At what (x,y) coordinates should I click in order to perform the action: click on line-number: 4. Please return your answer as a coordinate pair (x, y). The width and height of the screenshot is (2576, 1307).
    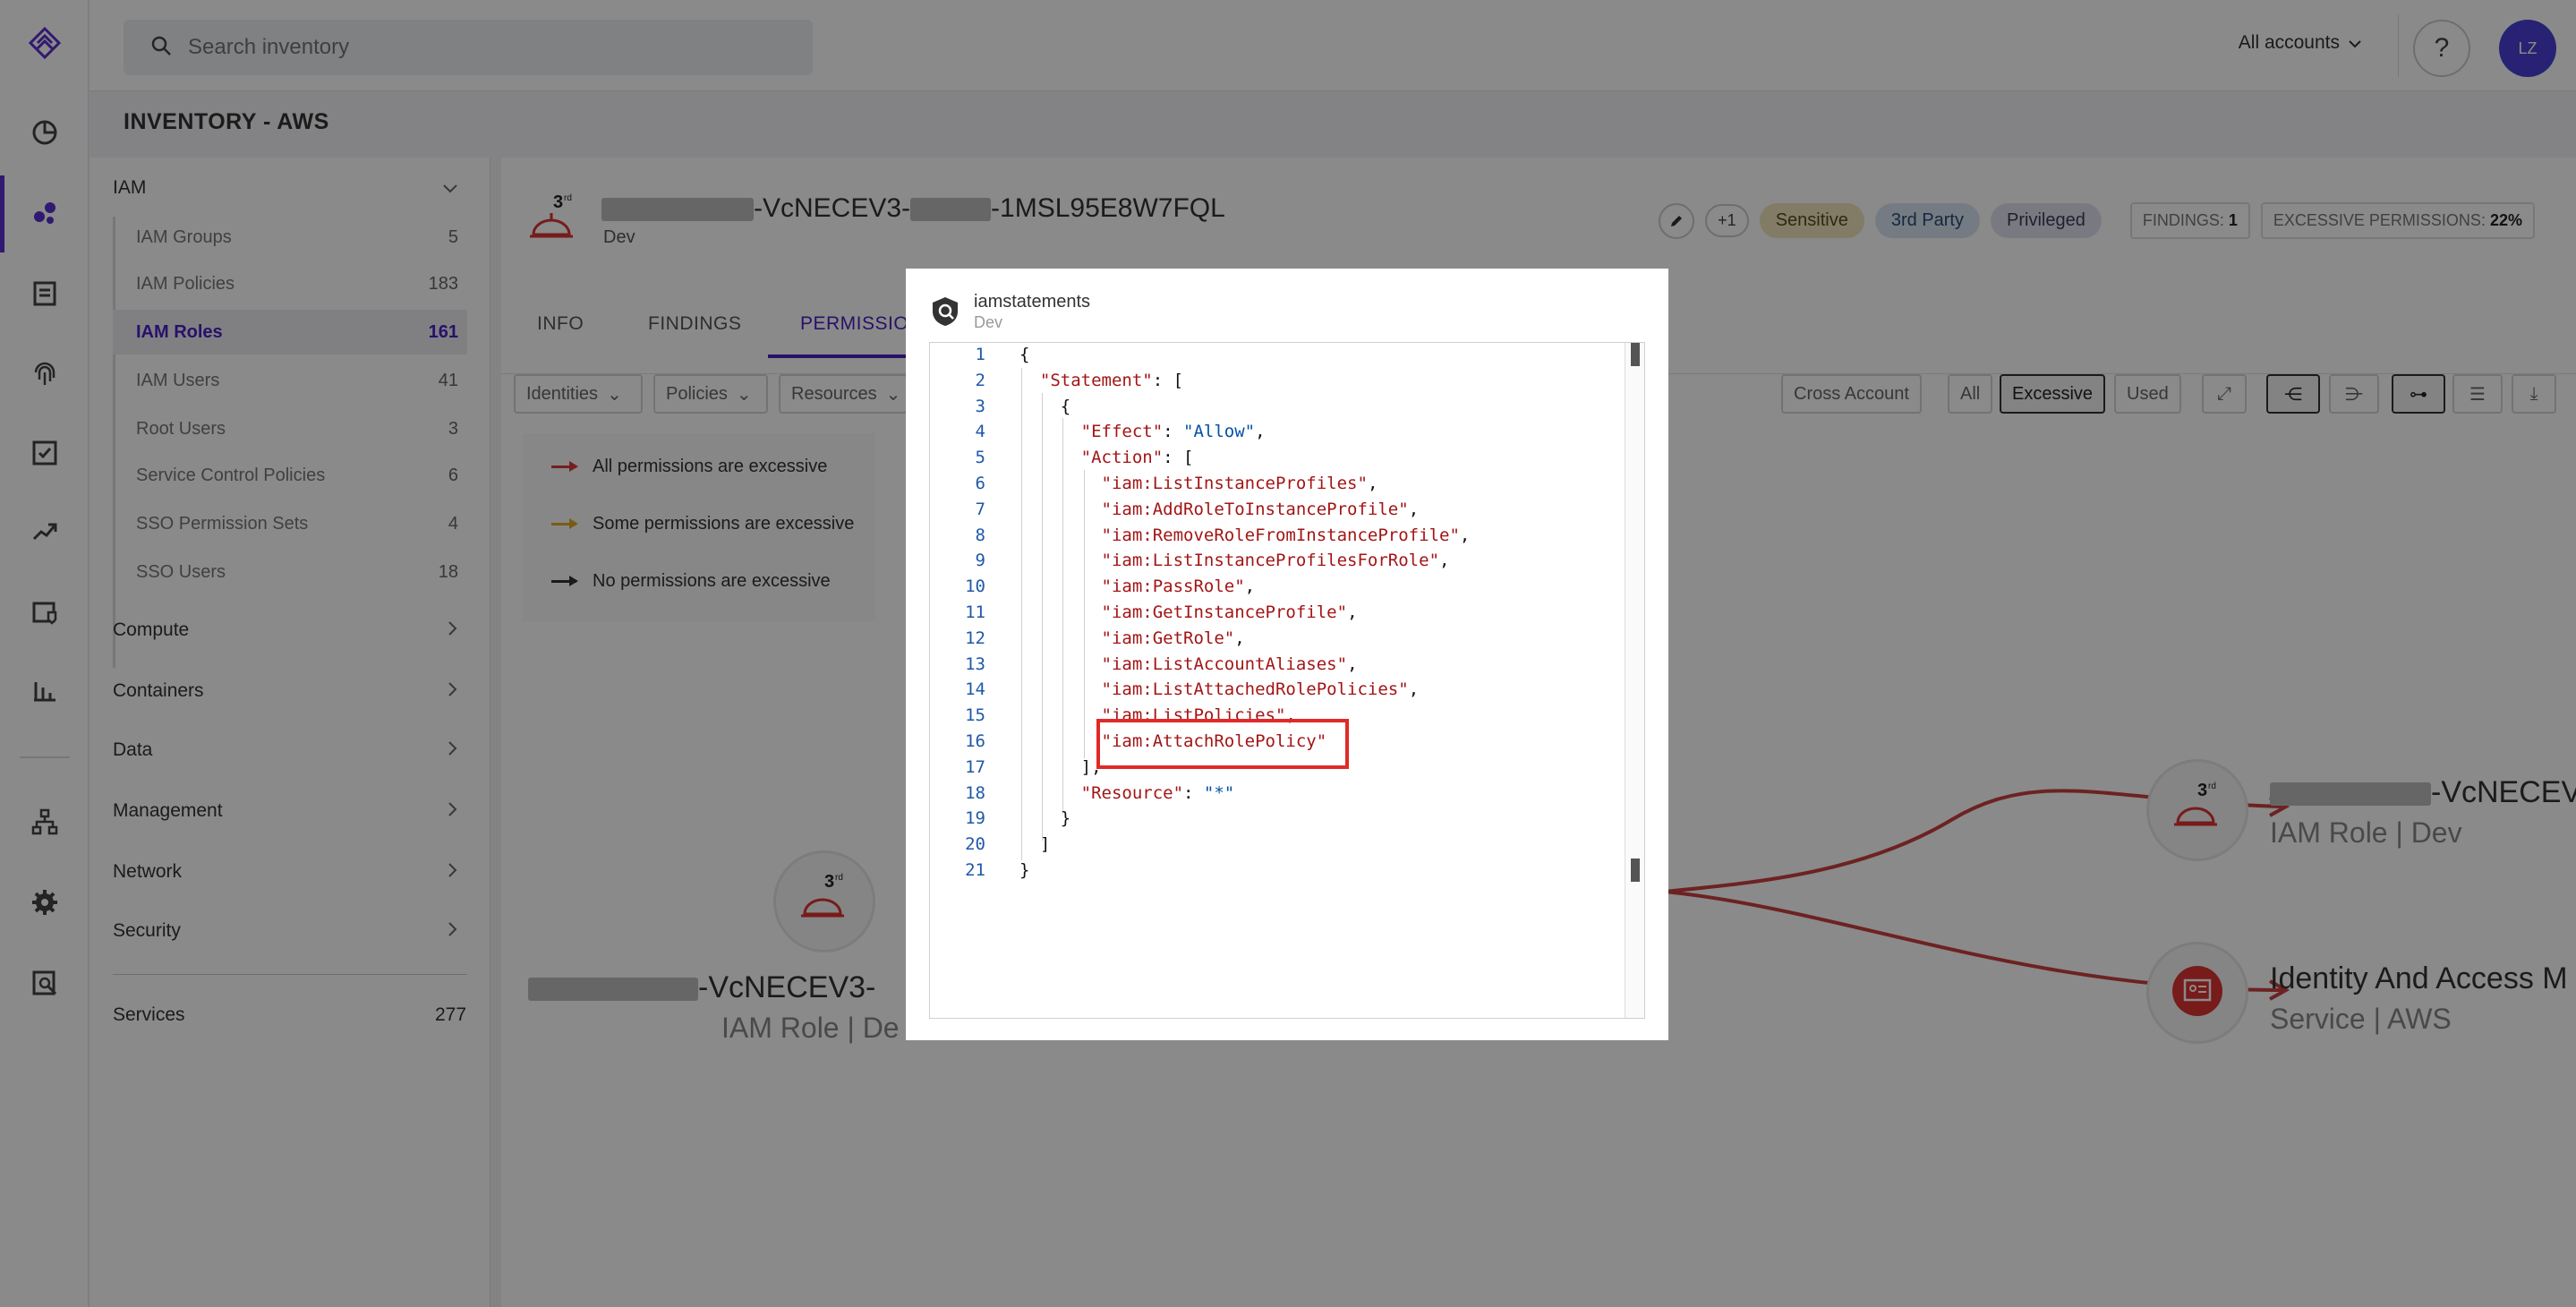
    Looking at the image, I should click on (980, 432).